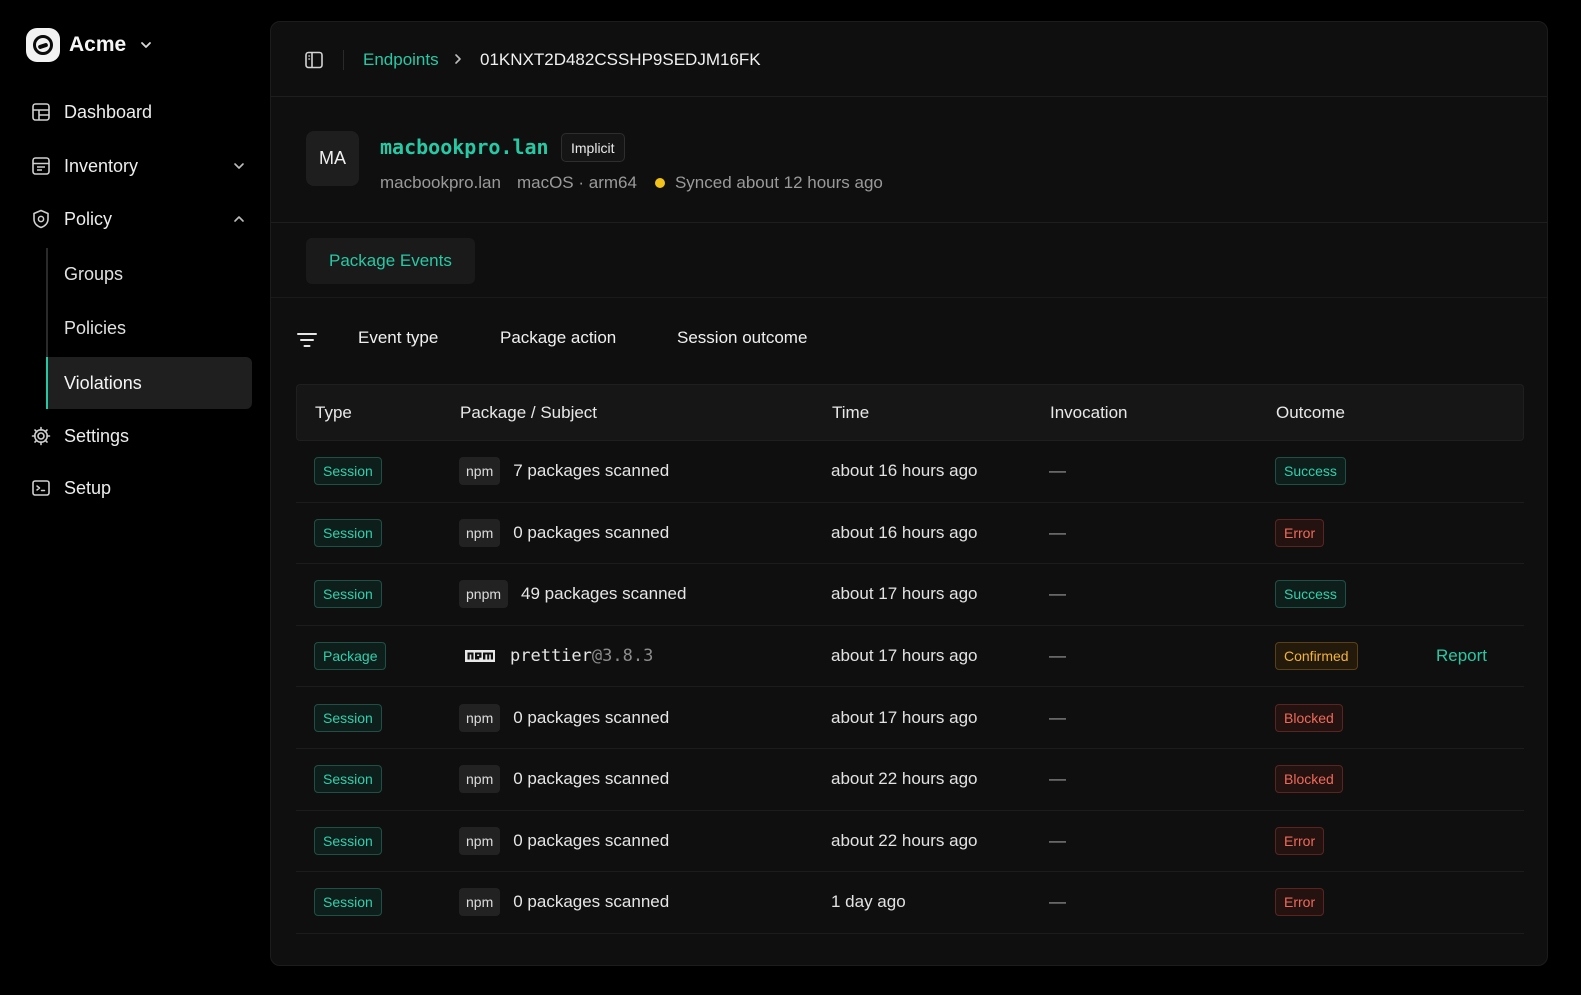  What do you see at coordinates (576, 182) in the screenshot?
I see `platform: macOS · arm64` at bounding box center [576, 182].